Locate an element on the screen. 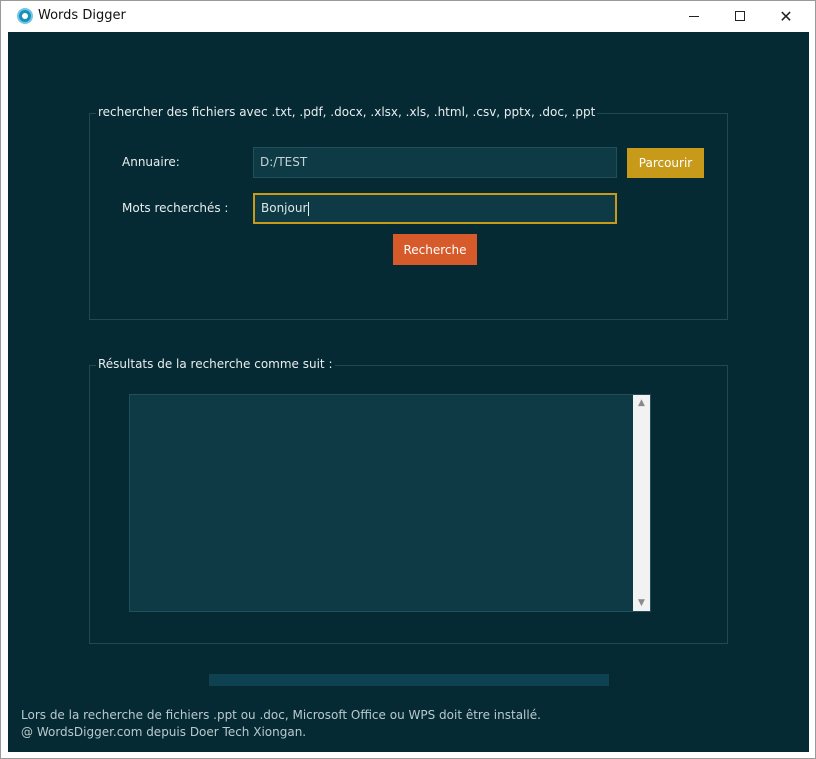 This screenshot has height=759, width=816. minimize-button is located at coordinates (694, 16).